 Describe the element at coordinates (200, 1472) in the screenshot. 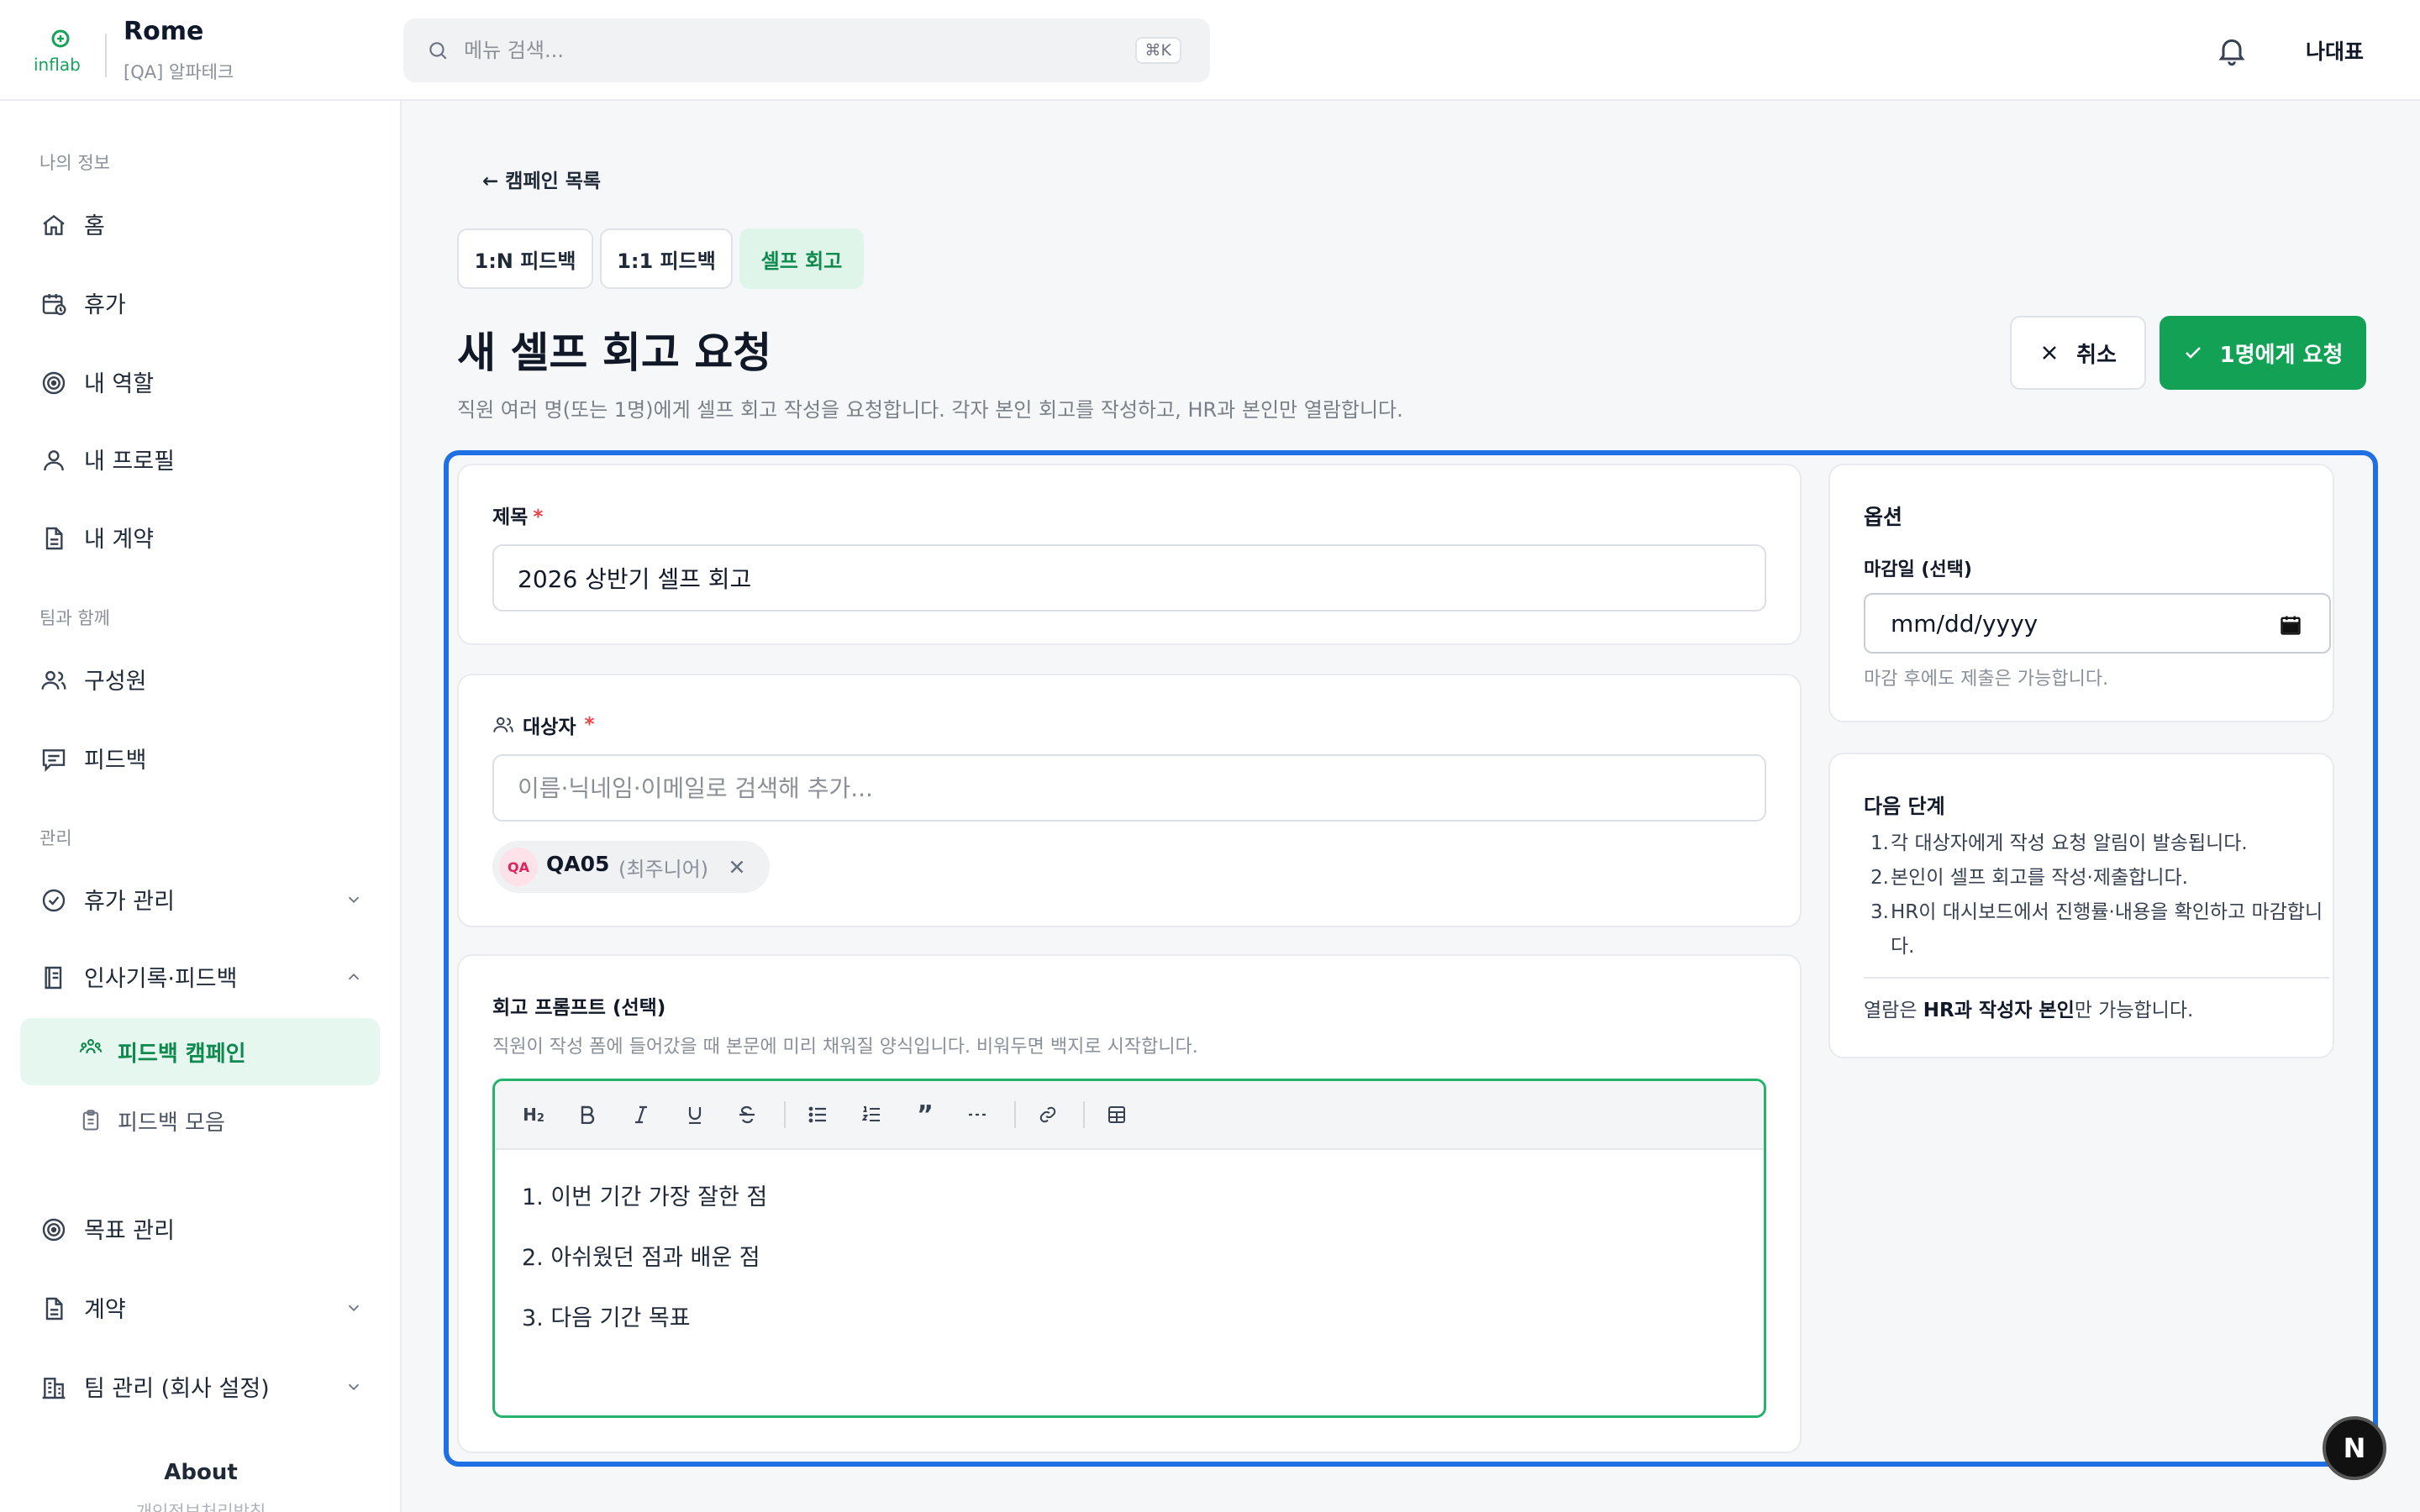

I see `about-link: About` at that location.